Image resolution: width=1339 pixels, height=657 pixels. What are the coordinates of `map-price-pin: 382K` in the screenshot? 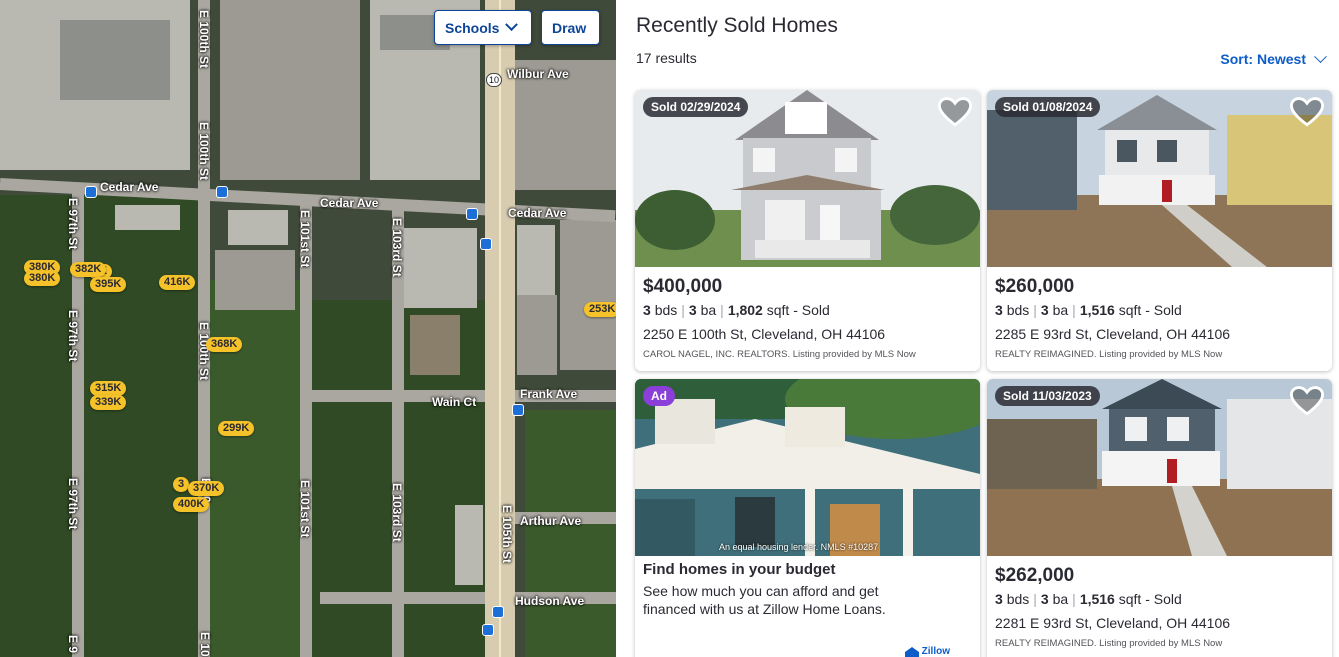 It's located at (88, 269).